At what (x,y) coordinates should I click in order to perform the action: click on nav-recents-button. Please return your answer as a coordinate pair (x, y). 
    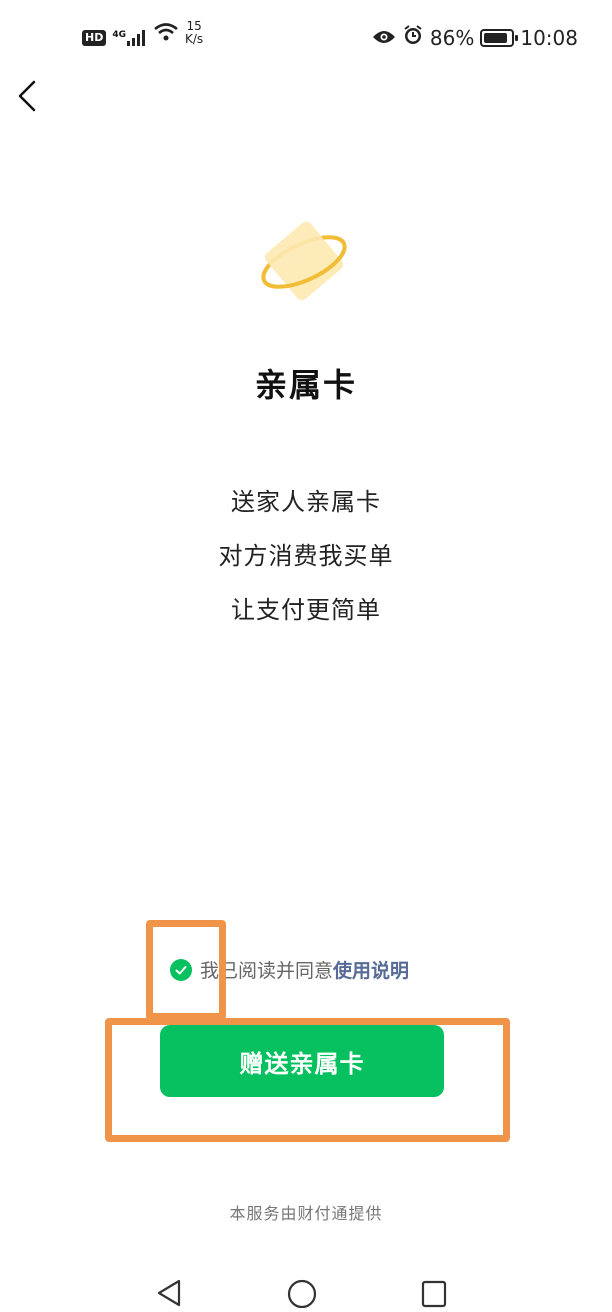
    Looking at the image, I should click on (434, 1295).